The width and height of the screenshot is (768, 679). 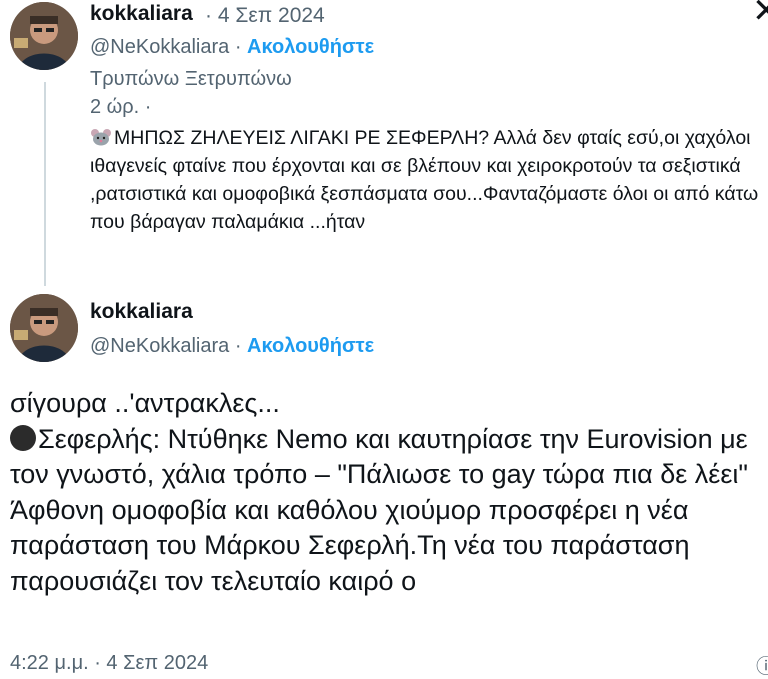 I want to click on quoted-time: 2 ώρ. ·, so click(x=121, y=107).